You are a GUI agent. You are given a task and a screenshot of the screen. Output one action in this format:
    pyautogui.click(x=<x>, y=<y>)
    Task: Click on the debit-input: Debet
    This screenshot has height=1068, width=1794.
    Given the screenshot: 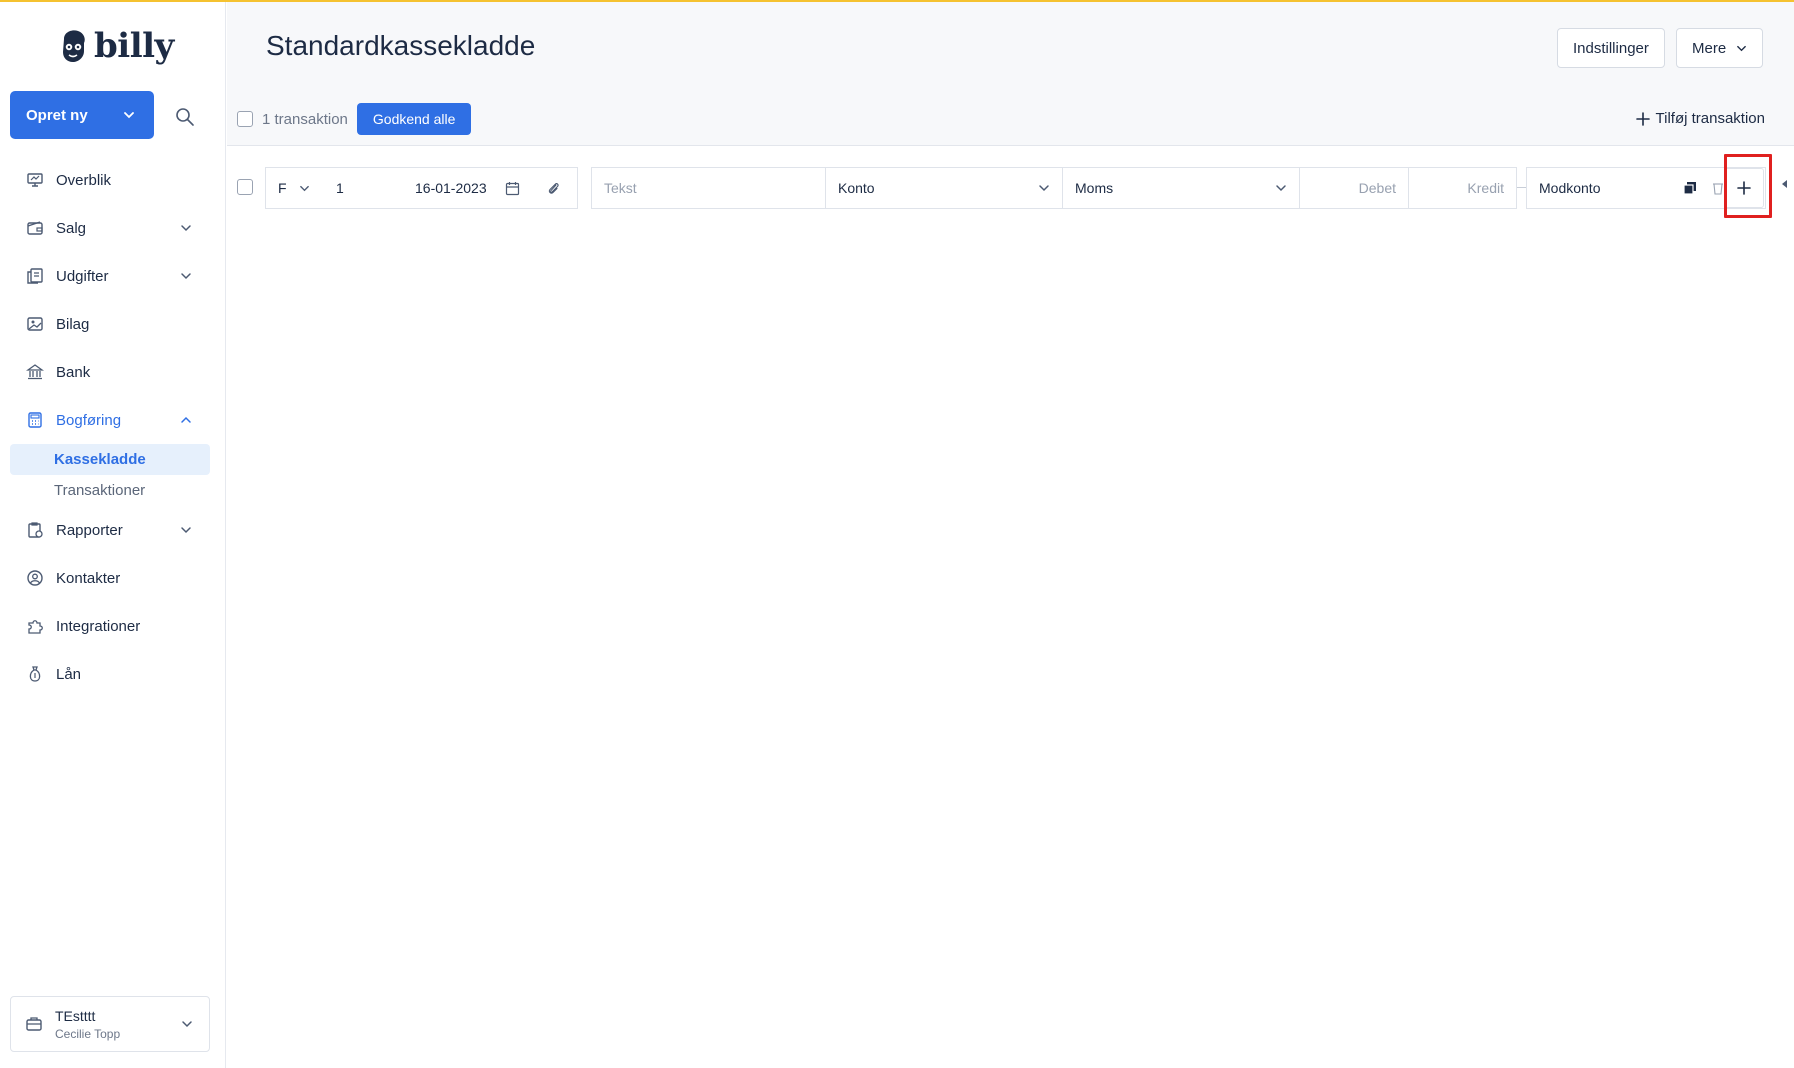 What is the action you would take?
    pyautogui.click(x=1354, y=188)
    